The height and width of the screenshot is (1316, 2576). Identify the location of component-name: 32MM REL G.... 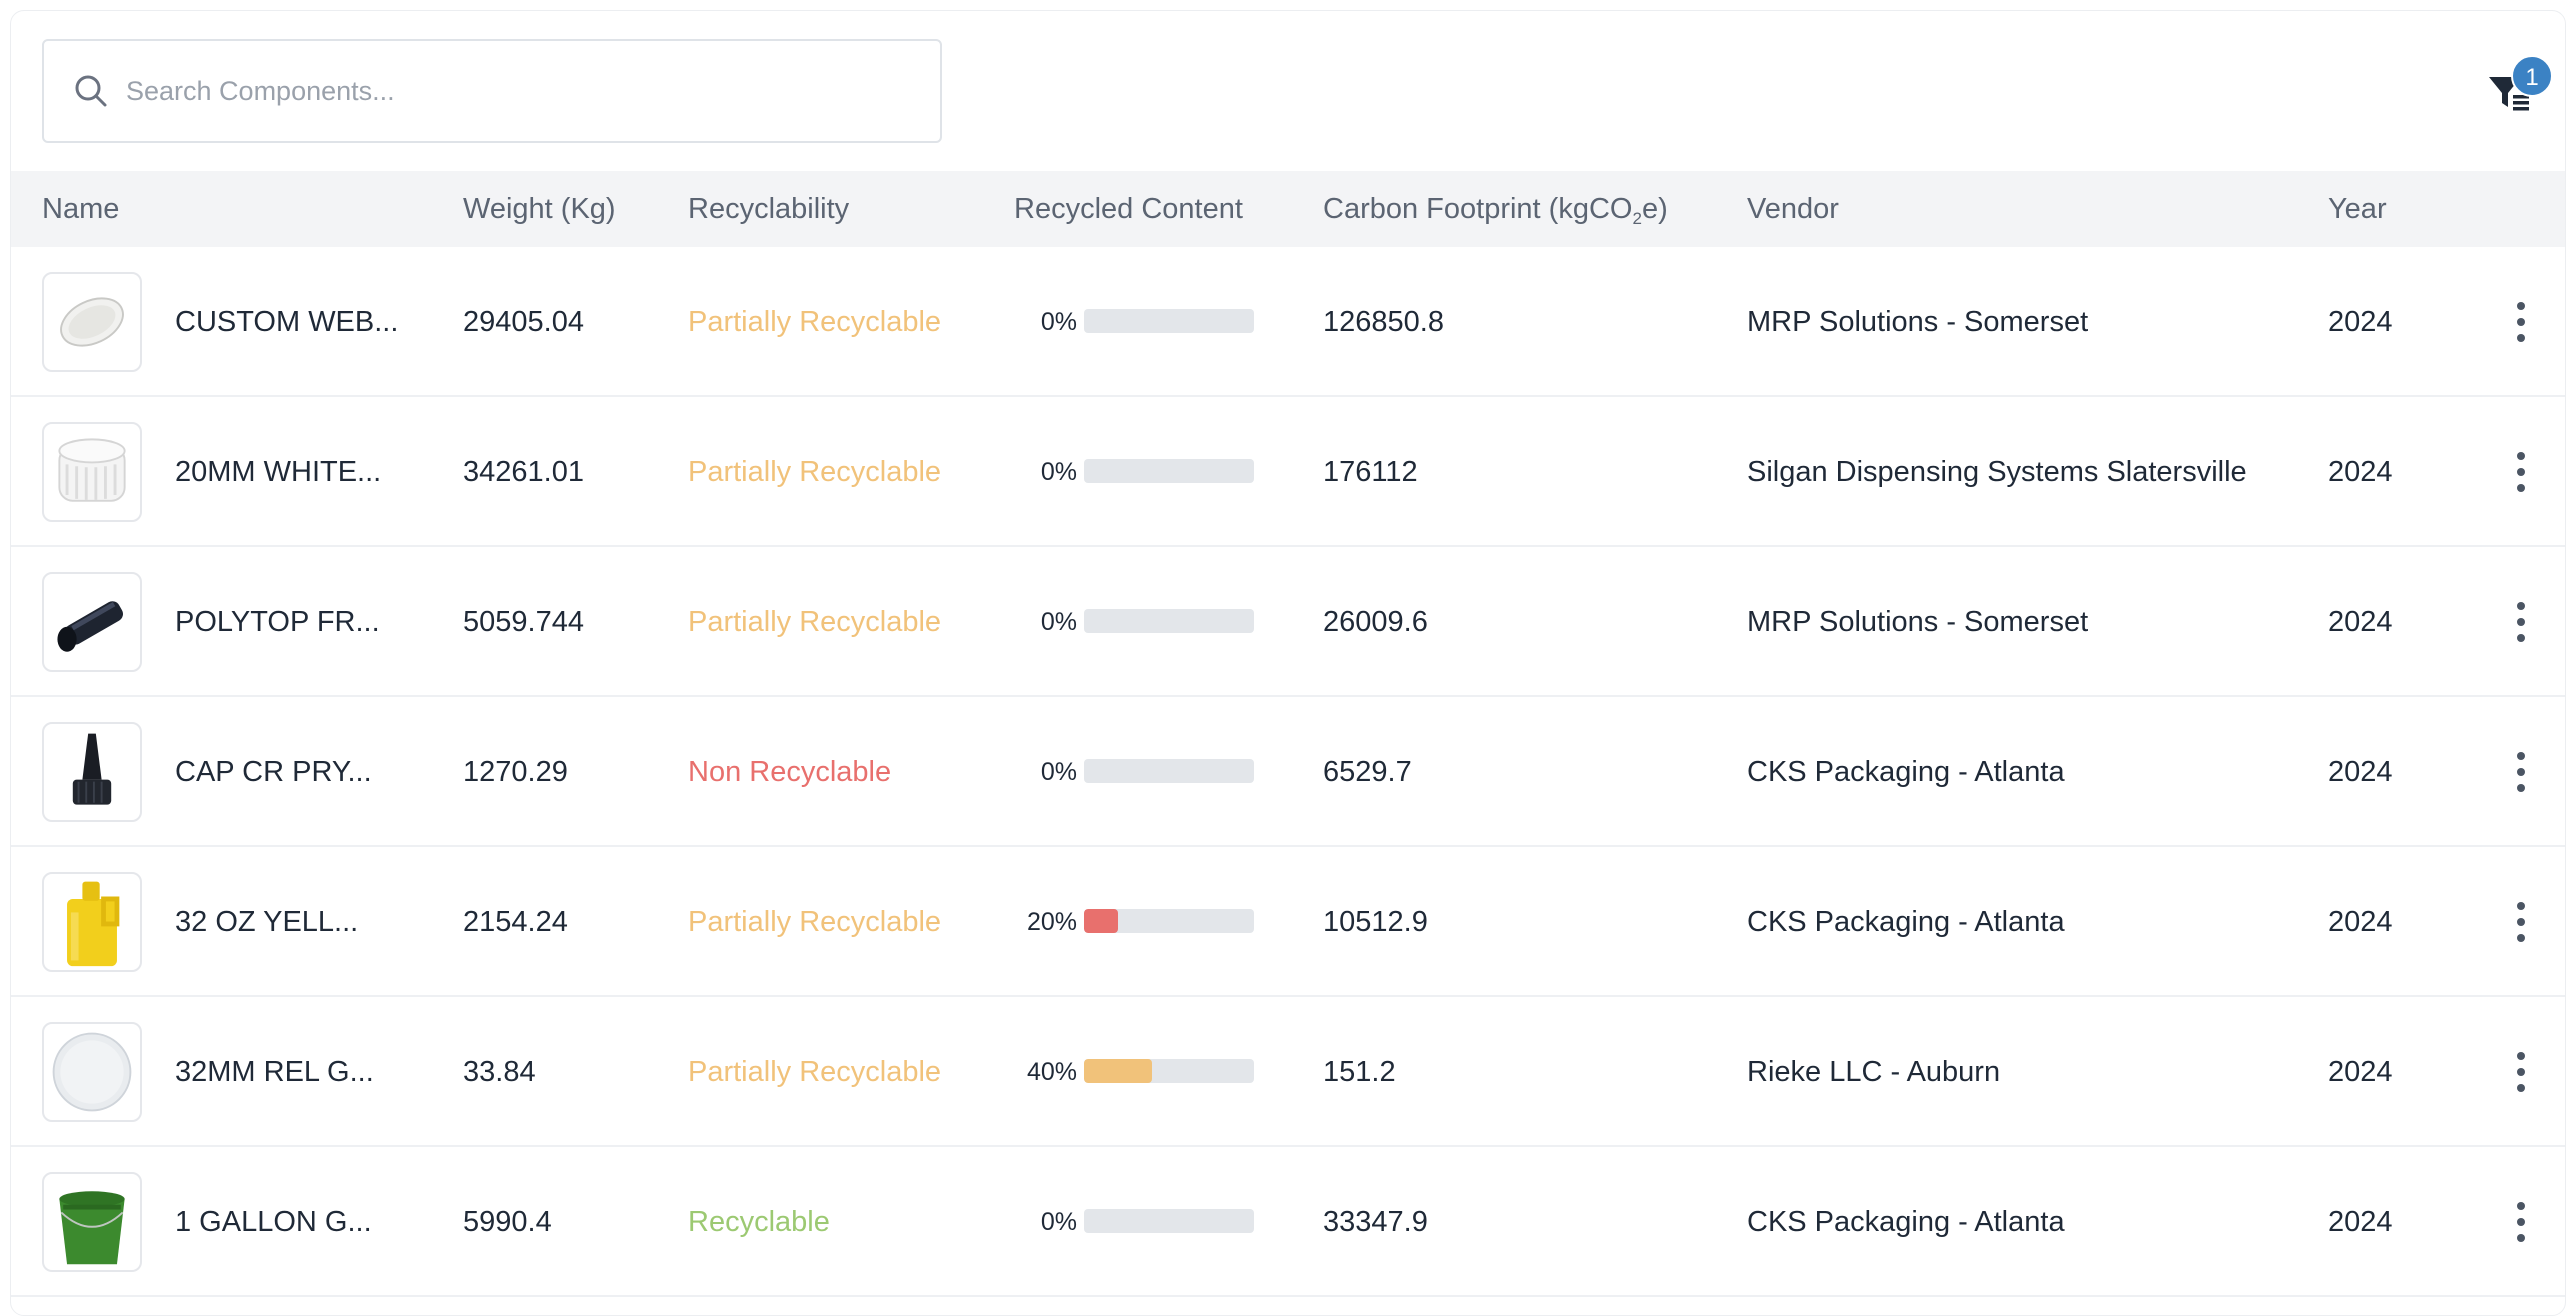
(274, 1072).